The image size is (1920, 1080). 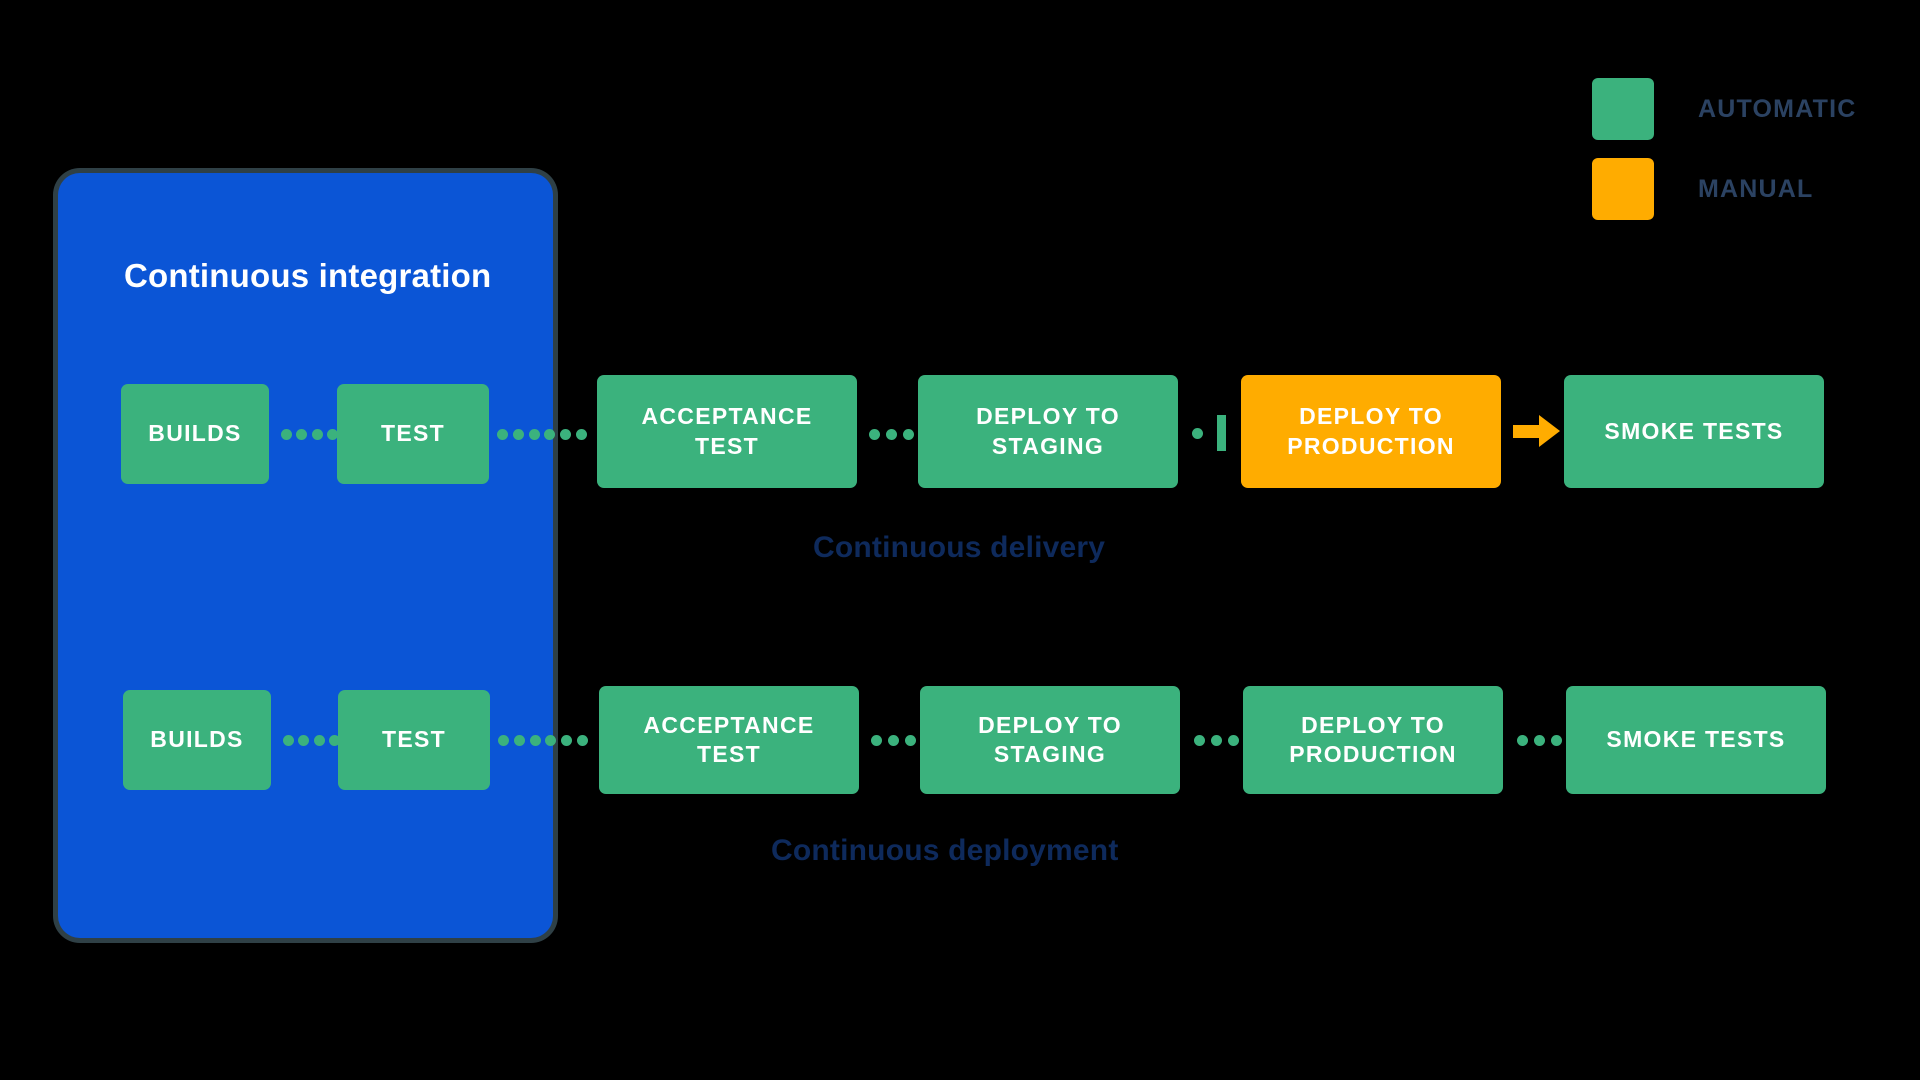 I want to click on connector-dotted-test-acceptance-deployment, so click(x=543, y=740).